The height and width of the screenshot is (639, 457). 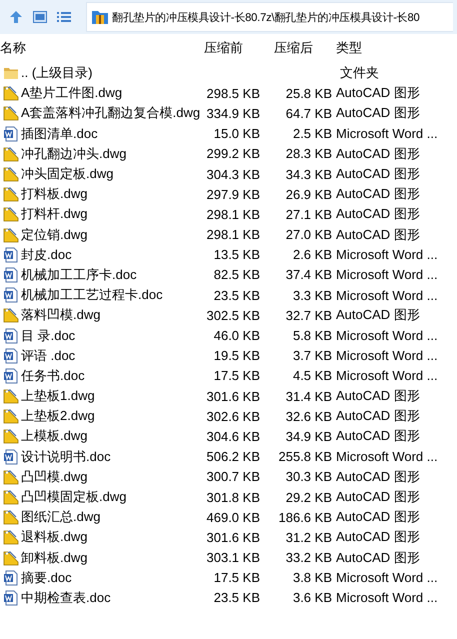 I want to click on file-name: 目 录.doc, so click(x=48, y=335).